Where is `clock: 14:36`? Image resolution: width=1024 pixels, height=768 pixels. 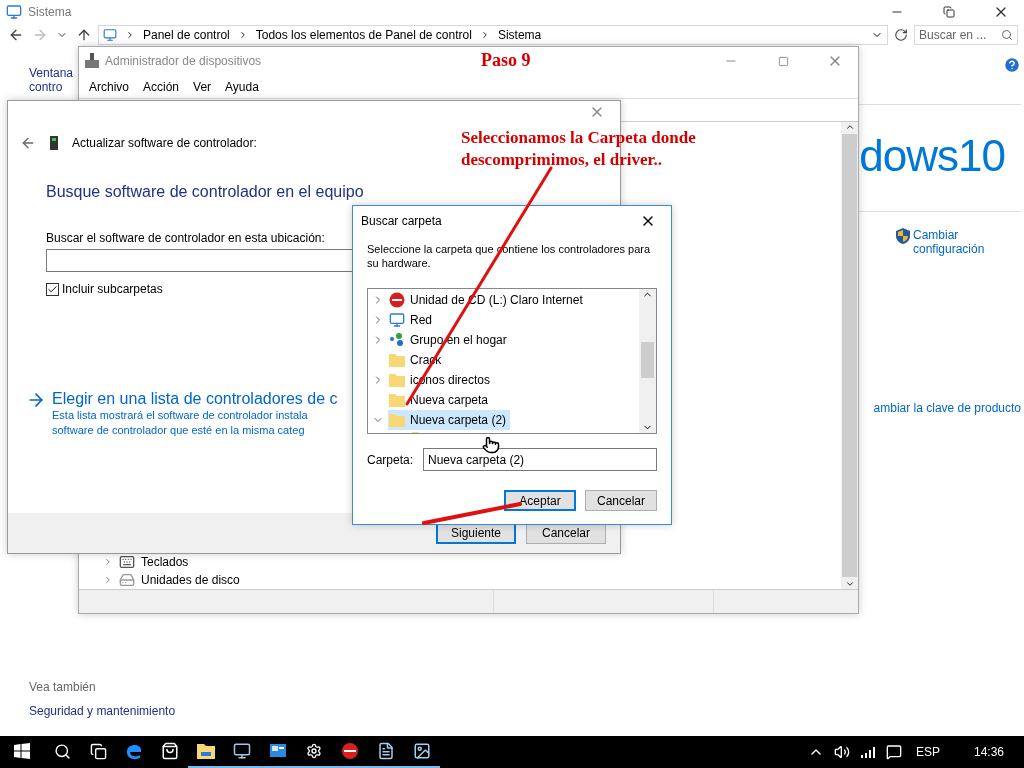
clock: 14:36 is located at coordinates (988, 752).